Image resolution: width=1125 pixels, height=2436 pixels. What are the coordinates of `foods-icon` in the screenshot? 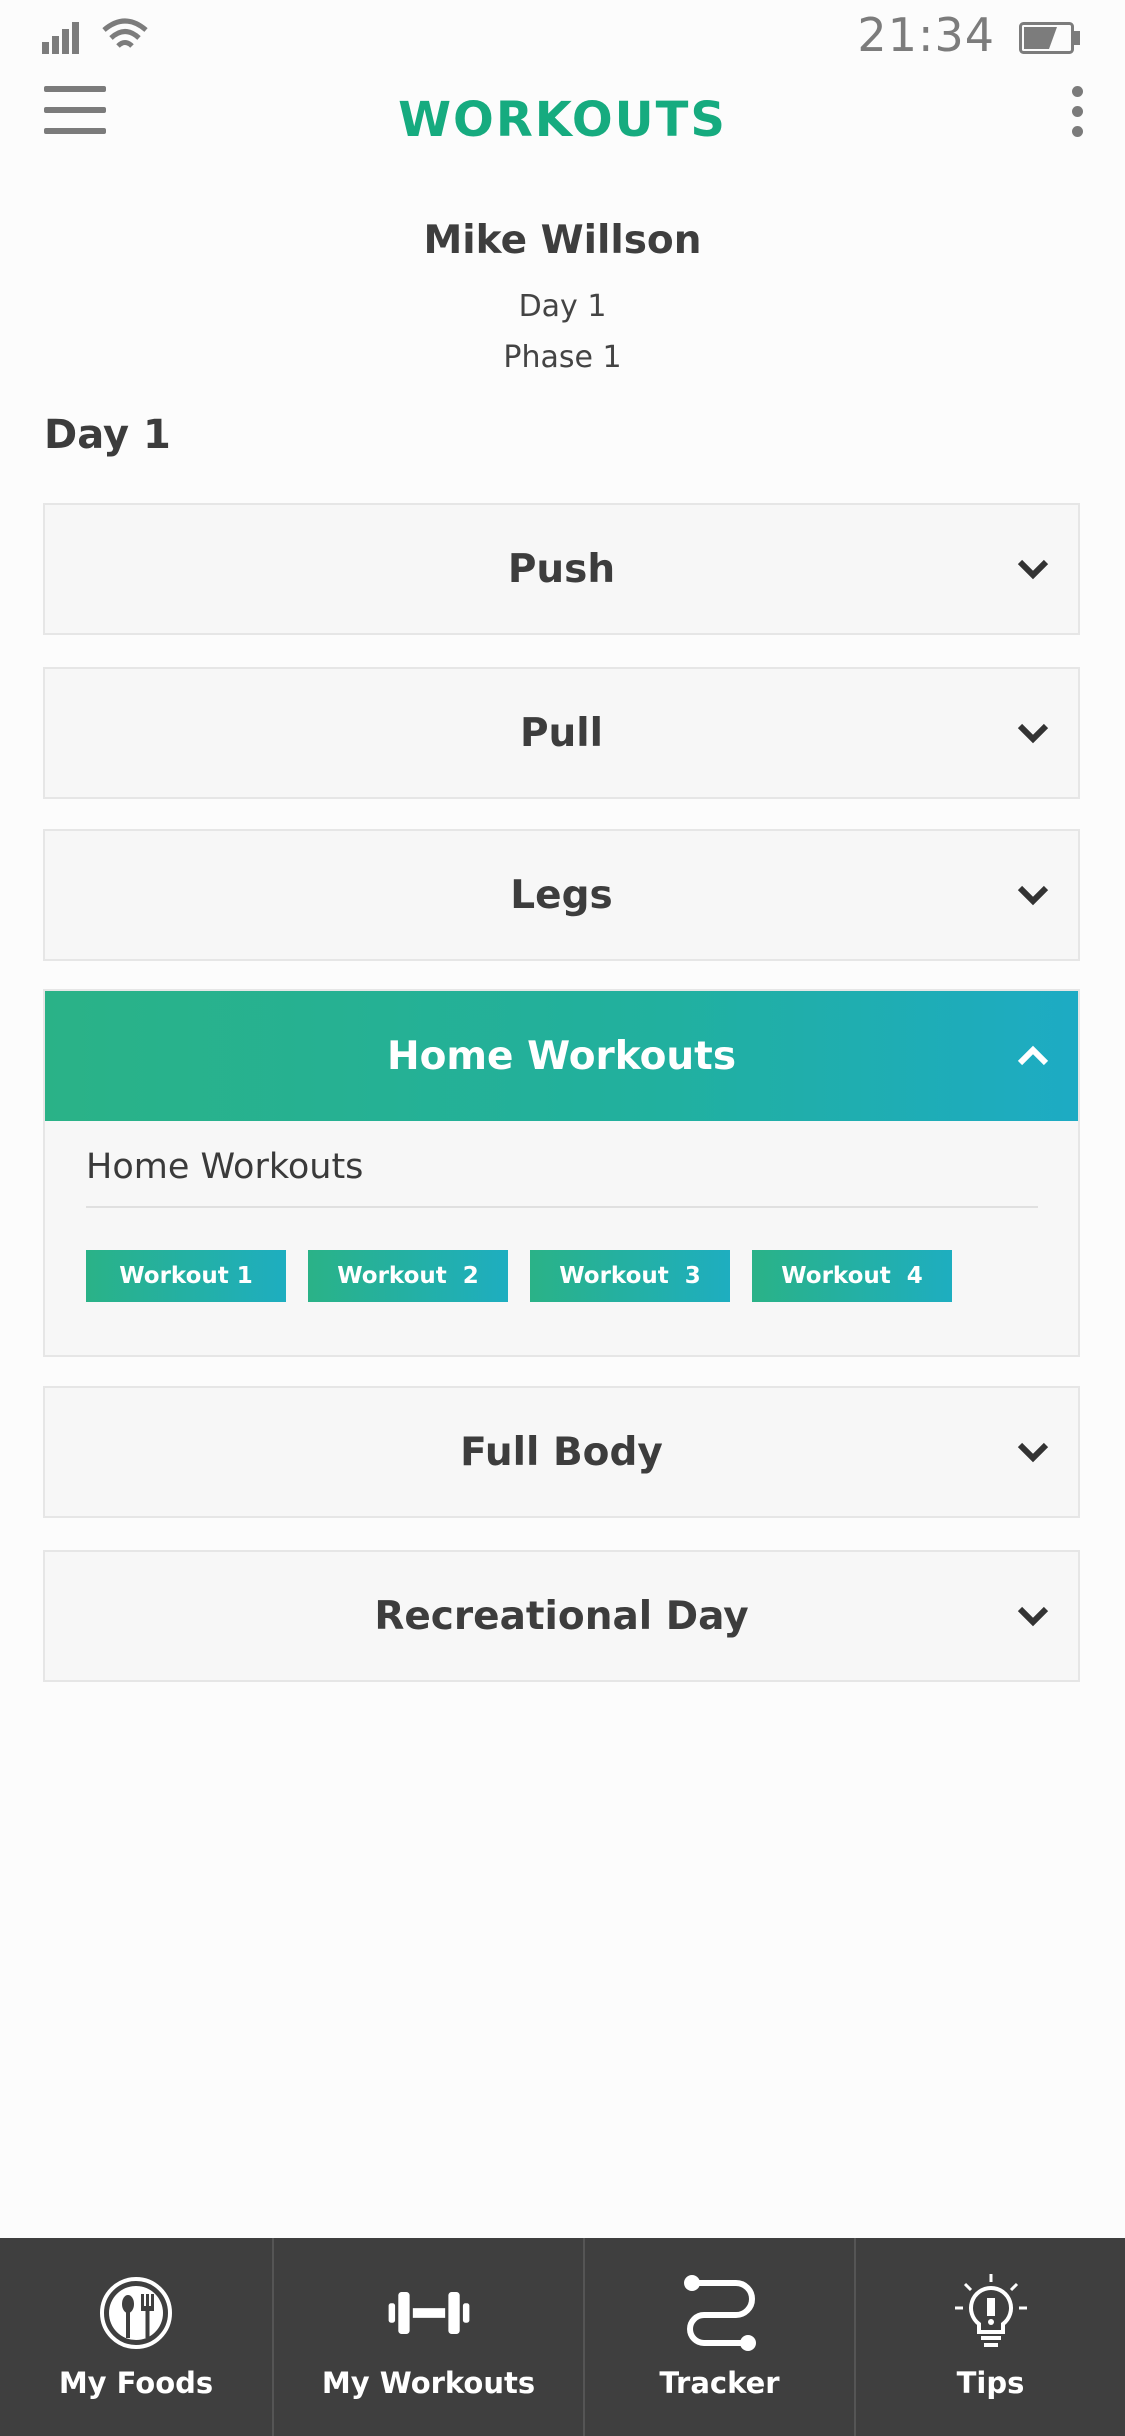 It's located at (136, 2313).